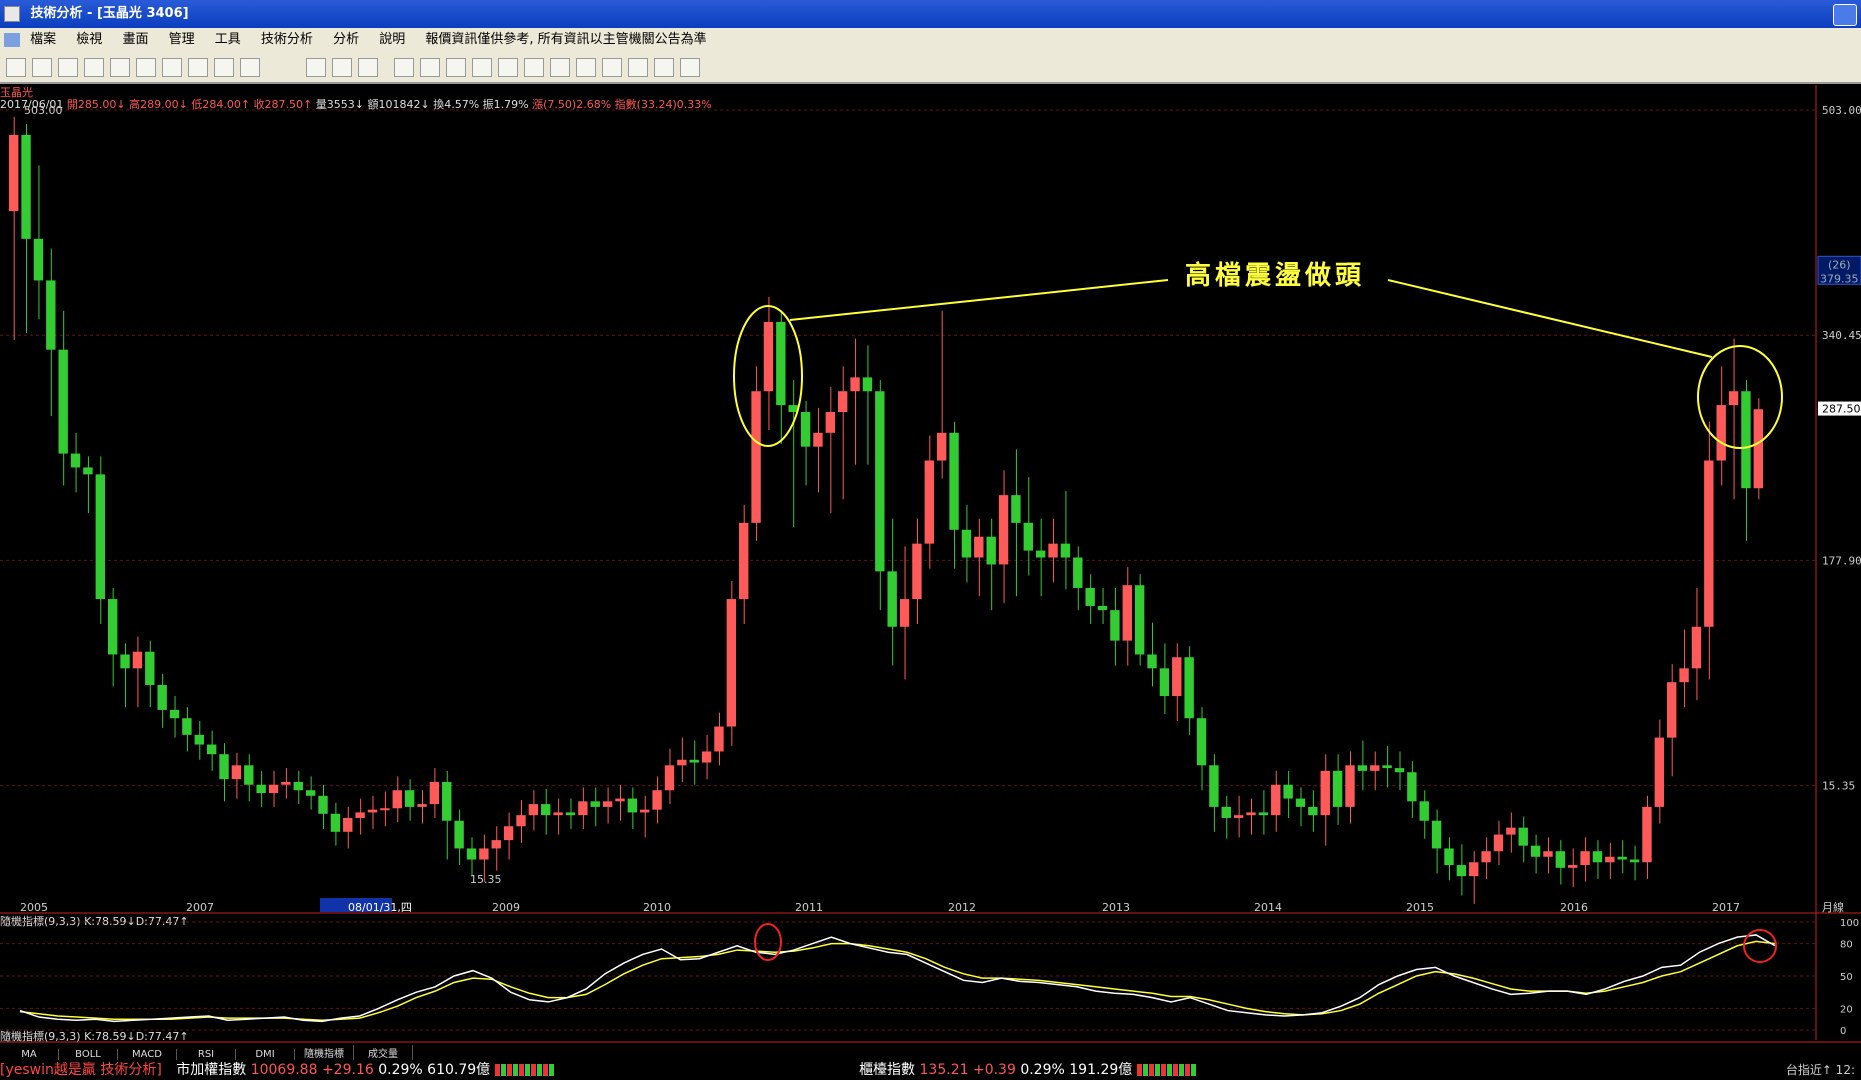 The width and height of the screenshot is (1861, 1080). I want to click on annotation-circle-right, so click(1740, 397).